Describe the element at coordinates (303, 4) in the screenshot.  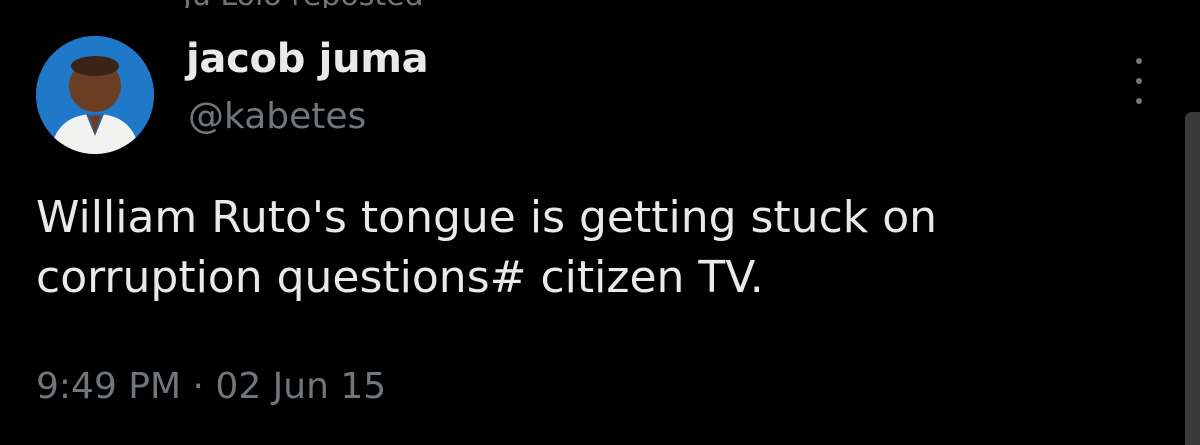
I see `repost-indicator: Ju Lolo reposted` at that location.